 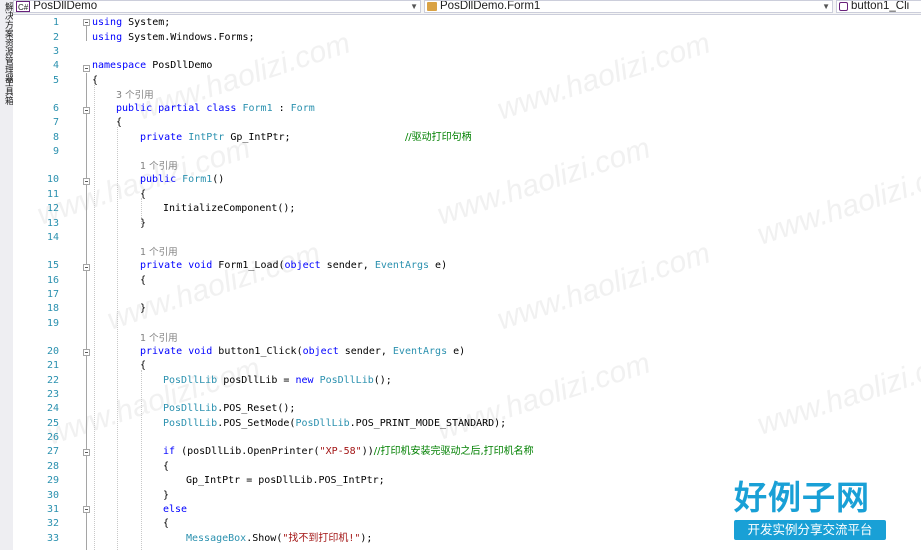 I want to click on code-line: public partial class Form1 : Form, so click(x=215, y=109).